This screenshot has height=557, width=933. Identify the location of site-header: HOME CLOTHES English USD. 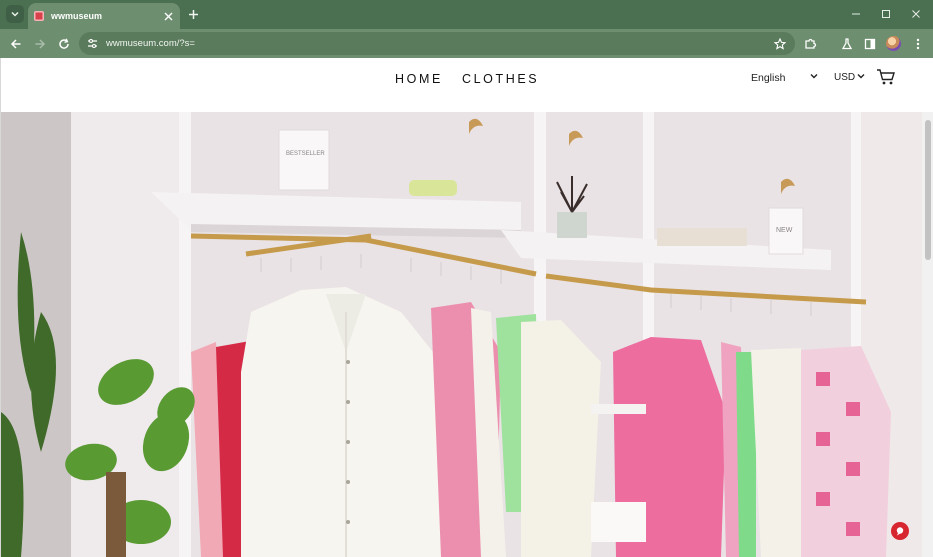
(461, 85).